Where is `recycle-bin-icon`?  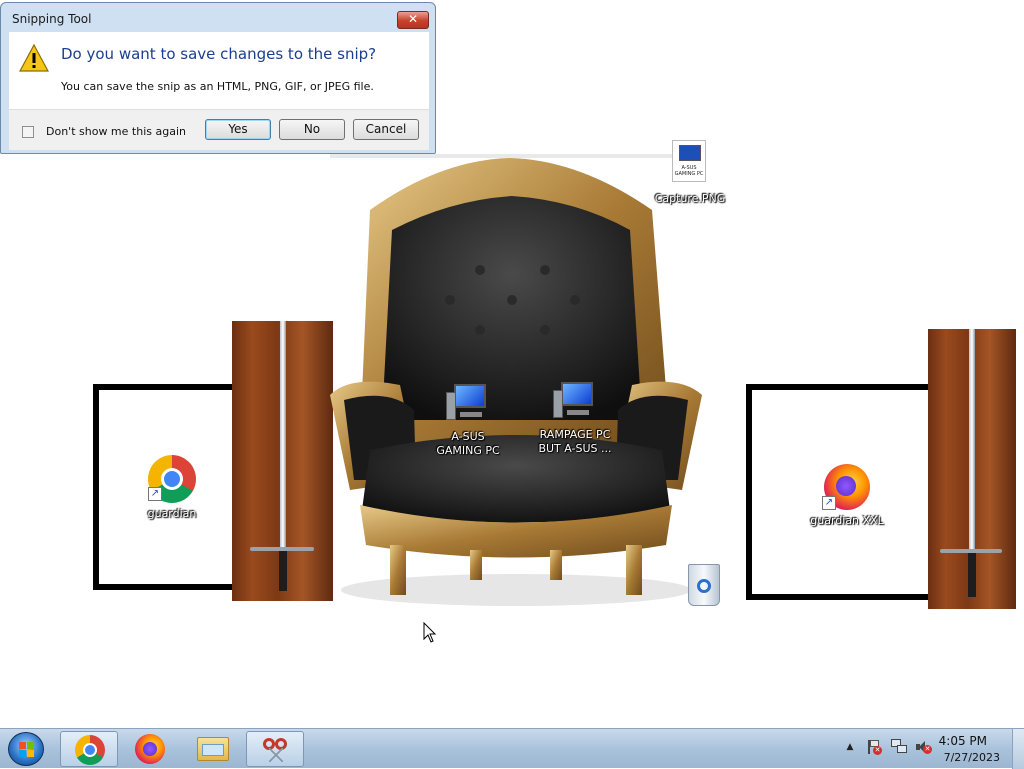
recycle-bin-icon is located at coordinates (704, 585).